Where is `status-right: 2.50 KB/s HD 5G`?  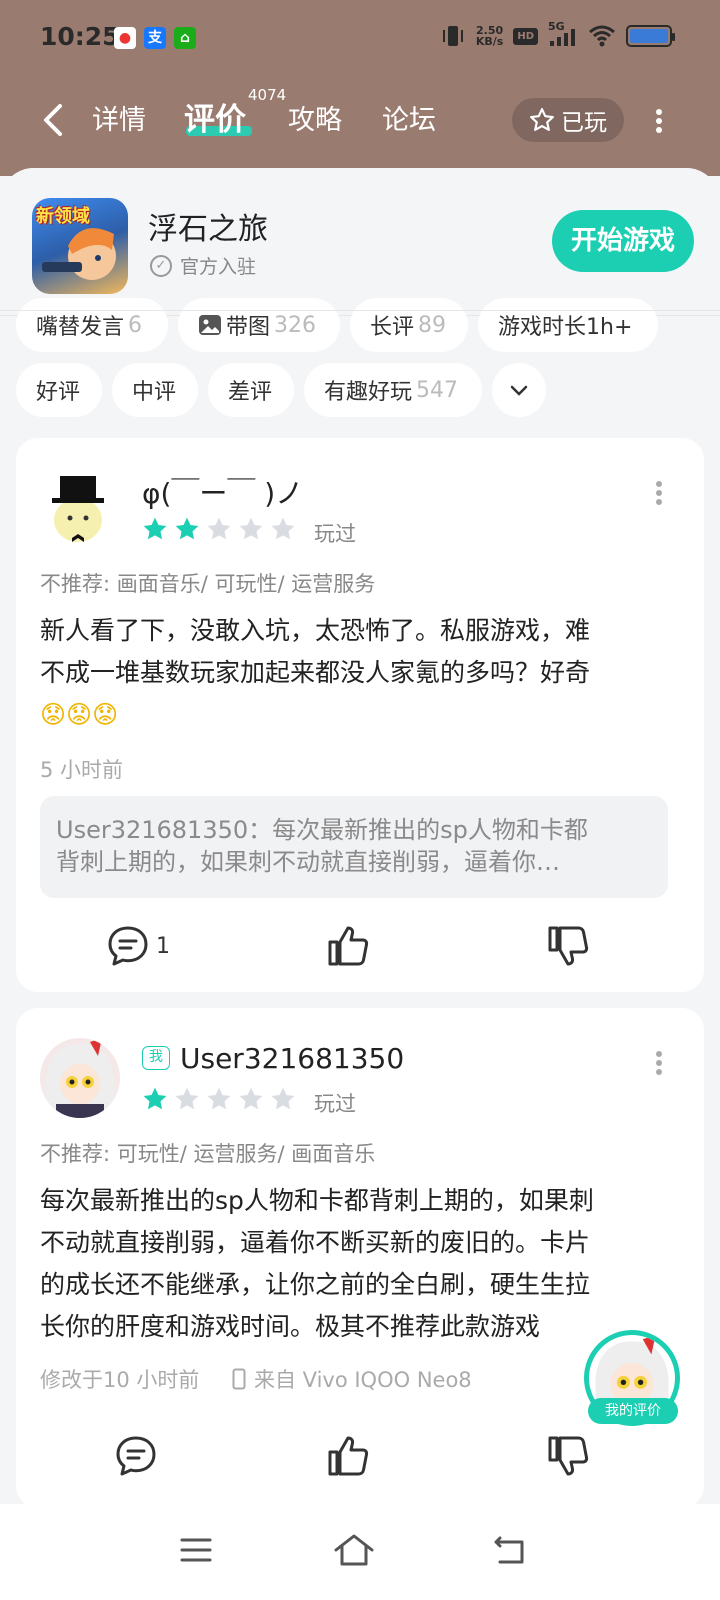 status-right: 2.50 KB/s HD 5G is located at coordinates (557, 34).